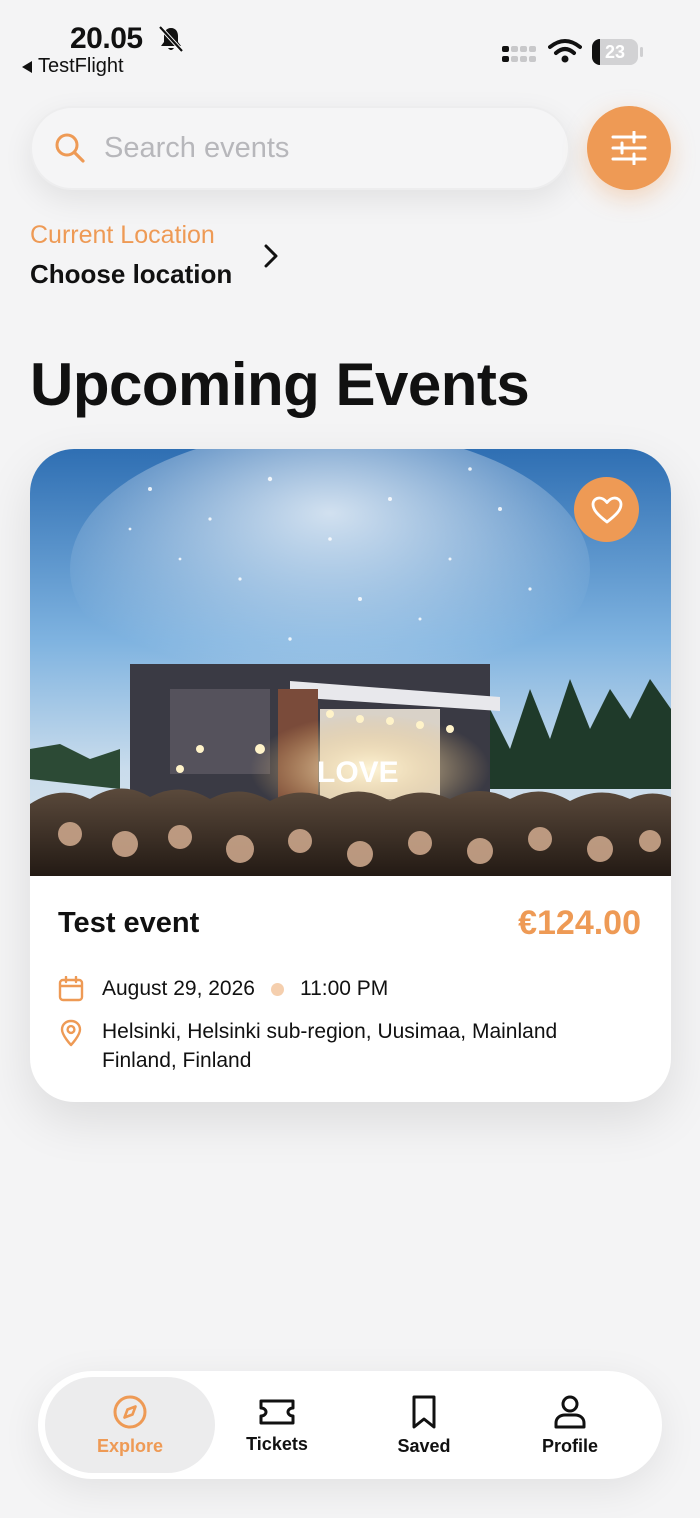 Image resolution: width=700 pixels, height=1518 pixels. What do you see at coordinates (424, 1411) in the screenshot?
I see `bookmark-icon` at bounding box center [424, 1411].